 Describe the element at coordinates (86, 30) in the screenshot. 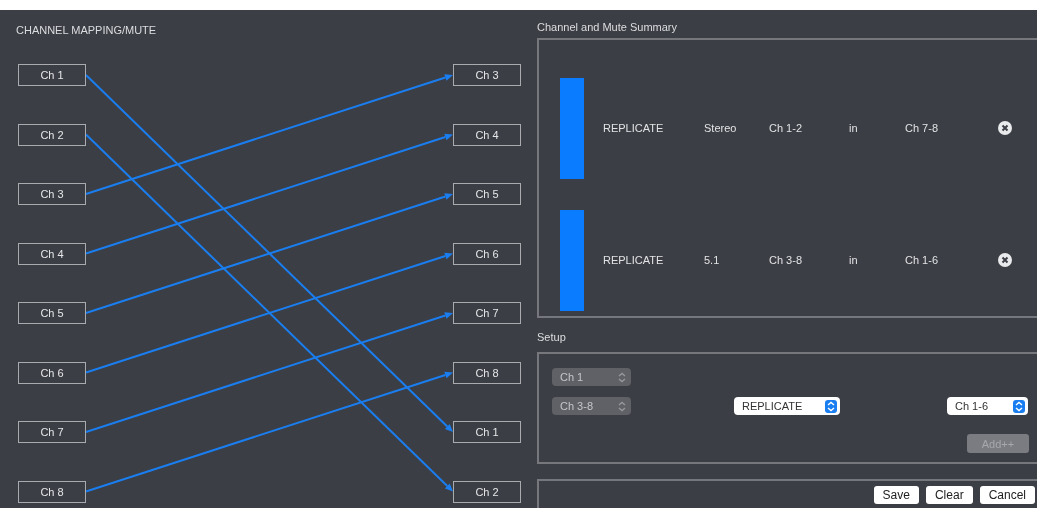

I see `panel-title: CHANNEL MAPPING/MUTE` at that location.